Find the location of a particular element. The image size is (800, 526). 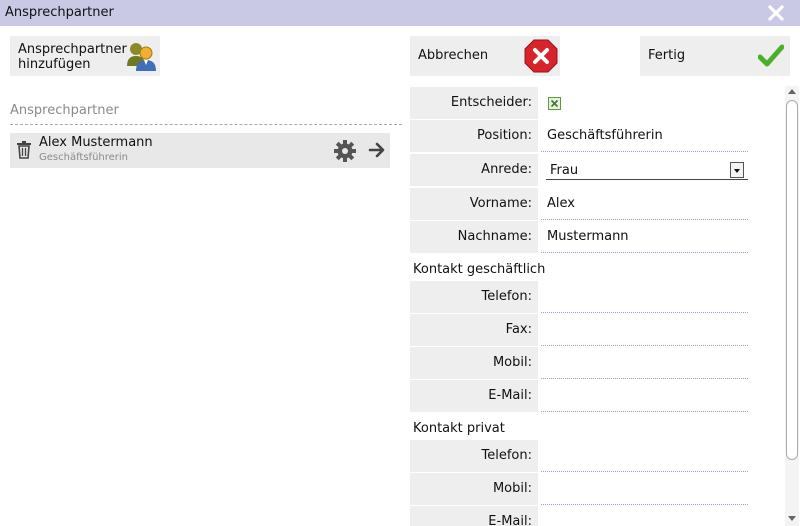

row-position: Position: Geschäftsführerin is located at coordinates (580, 136).